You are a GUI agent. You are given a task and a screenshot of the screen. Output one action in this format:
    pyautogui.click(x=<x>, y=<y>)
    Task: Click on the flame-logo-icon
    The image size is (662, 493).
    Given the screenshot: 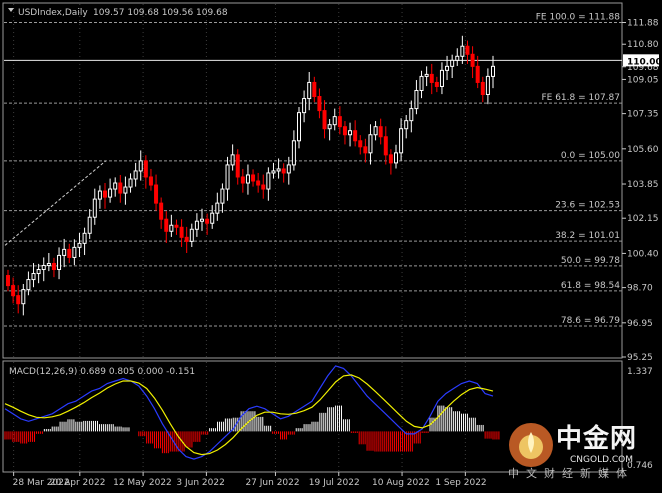 What is the action you would take?
    pyautogui.click(x=531, y=445)
    